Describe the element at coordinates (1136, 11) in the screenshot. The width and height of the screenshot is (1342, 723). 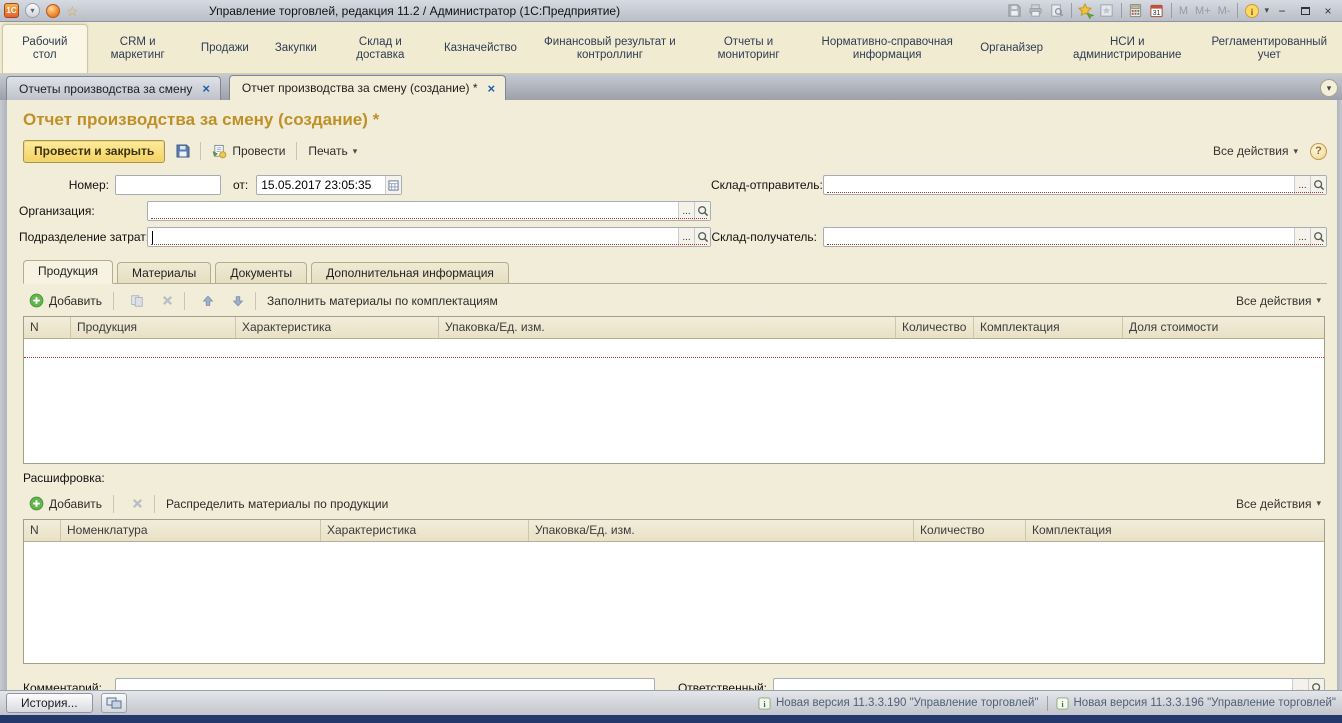
I see `calculator-icon` at that location.